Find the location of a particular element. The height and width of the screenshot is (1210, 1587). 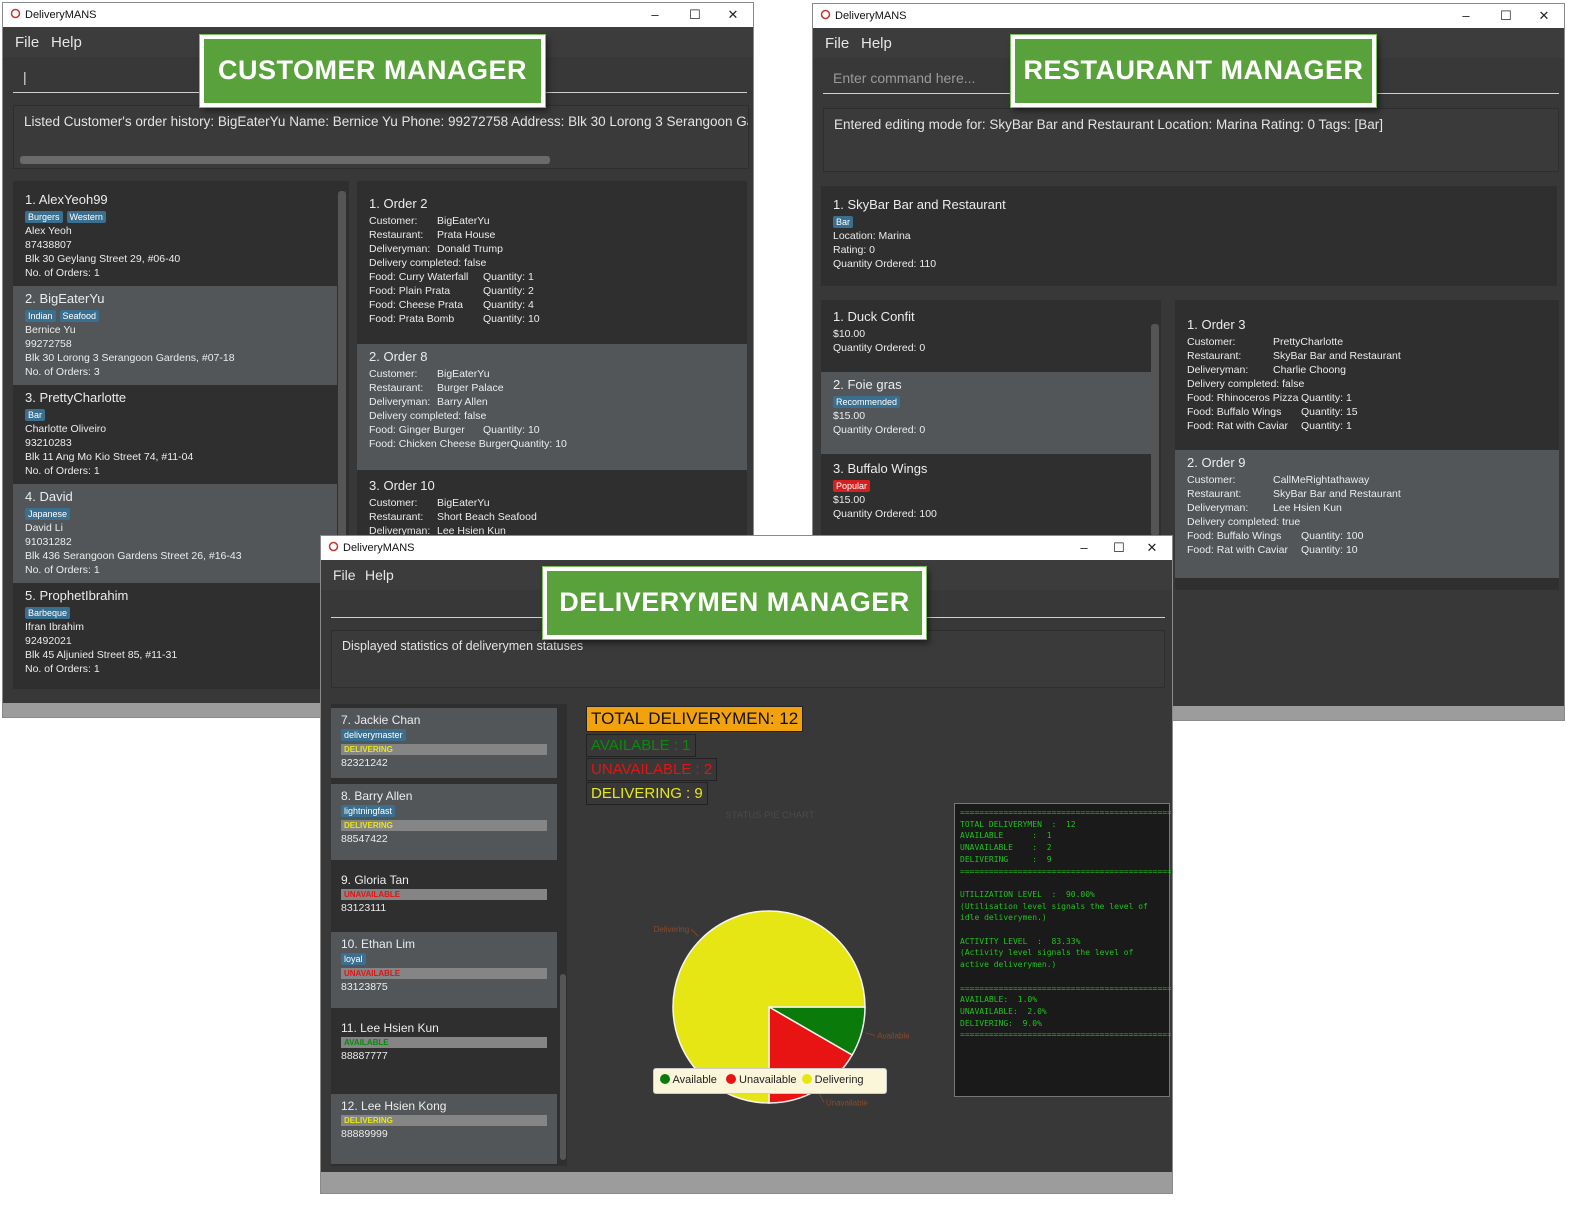

legend-unavailable: Unavailable is located at coordinates (761, 1080).